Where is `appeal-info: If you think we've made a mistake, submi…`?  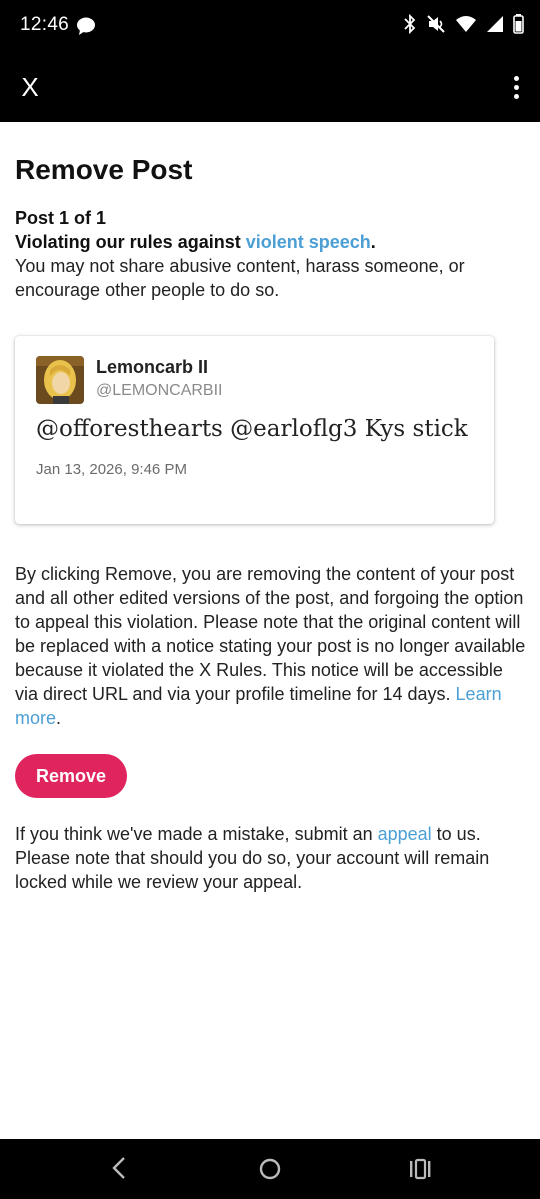 appeal-info: If you think we've made a mistake, submi… is located at coordinates (271, 858).